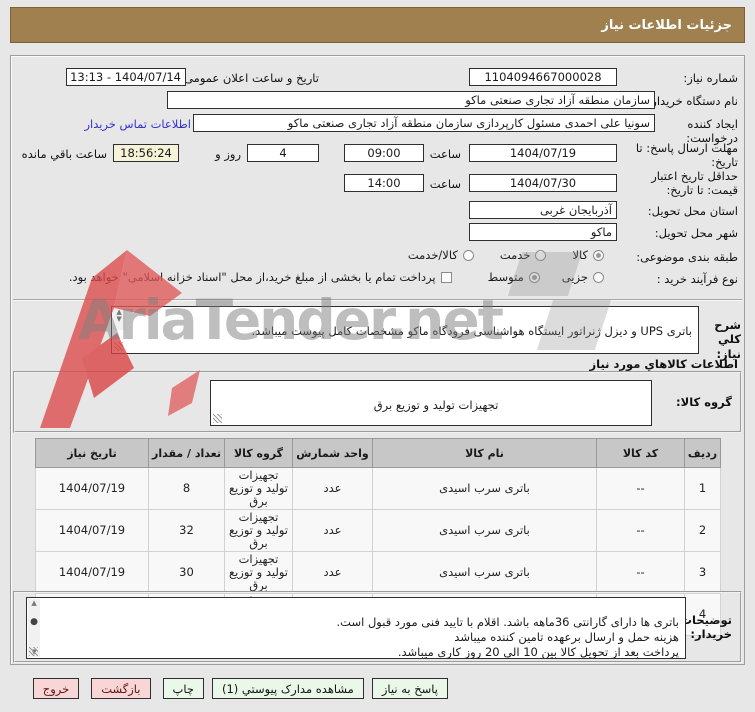 This screenshot has width=755, height=712. I want to click on classification-option-goods-service: کالا/خدمت, so click(441, 255).